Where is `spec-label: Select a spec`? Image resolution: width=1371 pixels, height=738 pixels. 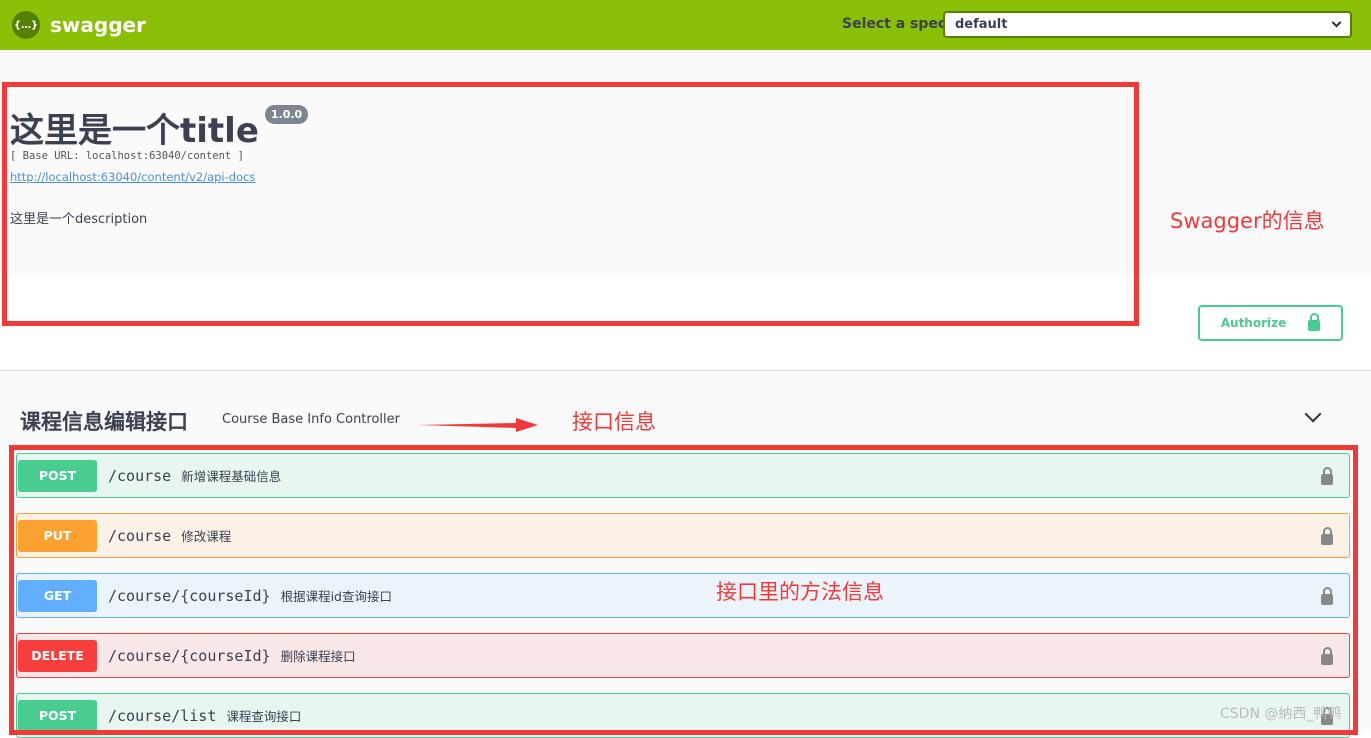 spec-label: Select a spec is located at coordinates (894, 24).